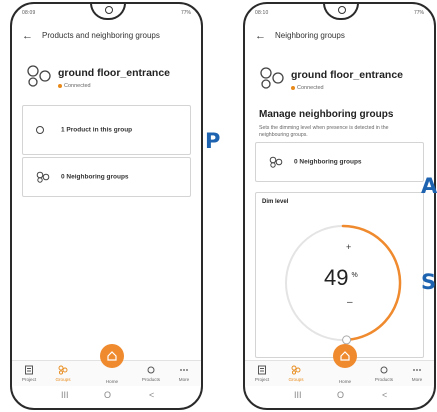 The height and width of the screenshot is (412, 437). What do you see at coordinates (97, 130) in the screenshot?
I see `products-card-label: 1 Product in this group` at bounding box center [97, 130].